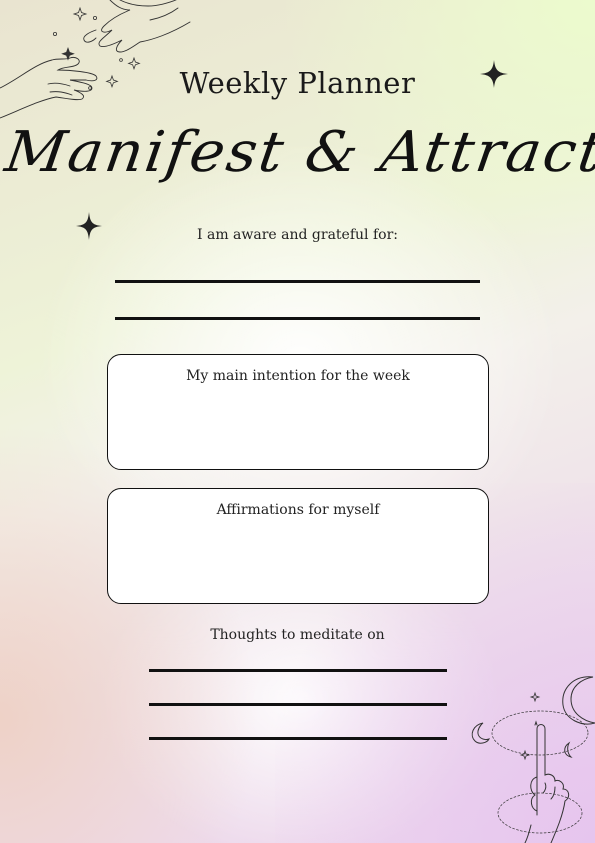  Describe the element at coordinates (298, 376) in the screenshot. I see `intention-label: My main intention for the week` at that location.